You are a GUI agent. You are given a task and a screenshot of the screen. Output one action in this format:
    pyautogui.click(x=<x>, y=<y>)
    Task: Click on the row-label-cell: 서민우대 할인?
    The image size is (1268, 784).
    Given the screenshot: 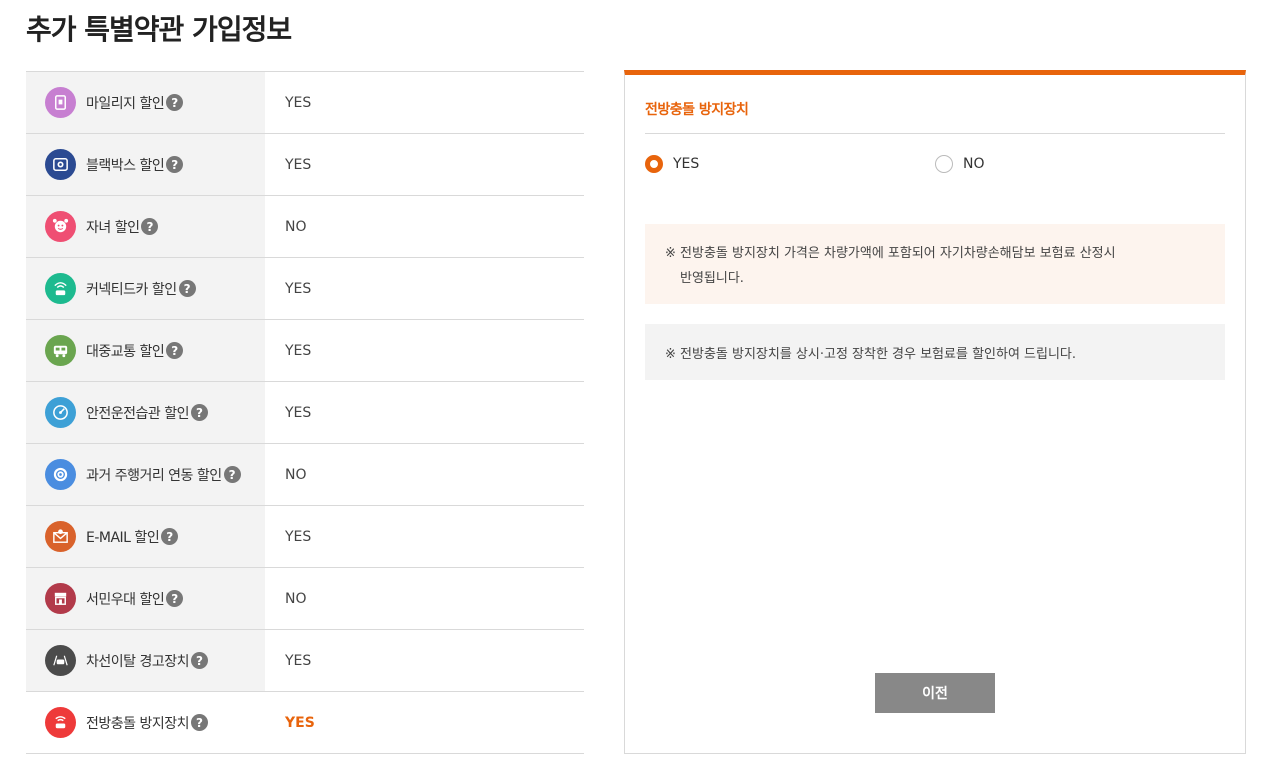 What is the action you would take?
    pyautogui.click(x=145, y=598)
    